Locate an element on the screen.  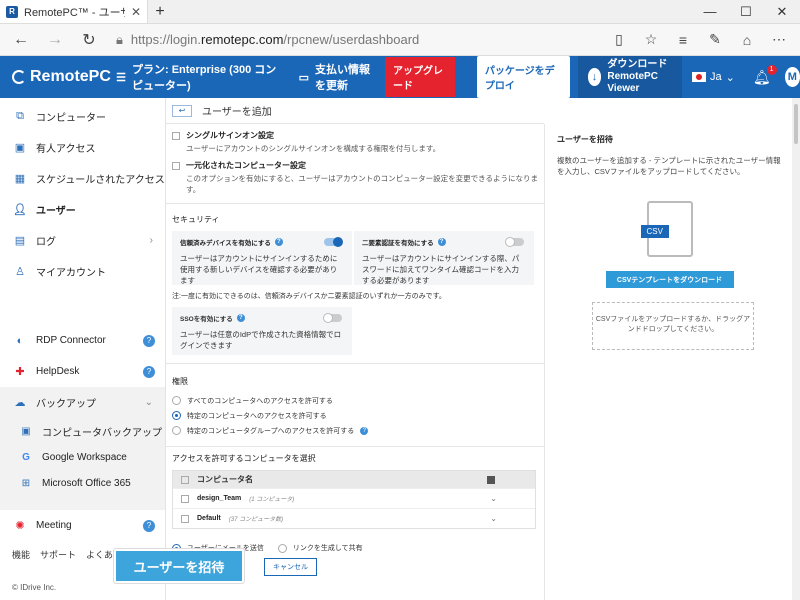
remotepc-logo: RemotePC is located at coordinates (56, 77).